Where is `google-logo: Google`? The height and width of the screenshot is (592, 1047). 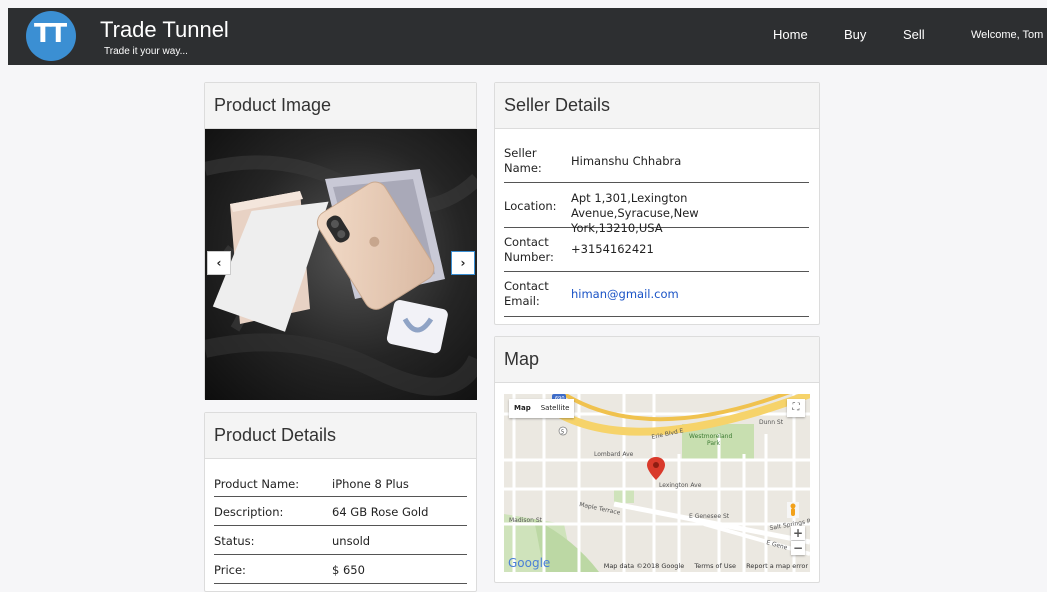 google-logo: Google is located at coordinates (529, 563).